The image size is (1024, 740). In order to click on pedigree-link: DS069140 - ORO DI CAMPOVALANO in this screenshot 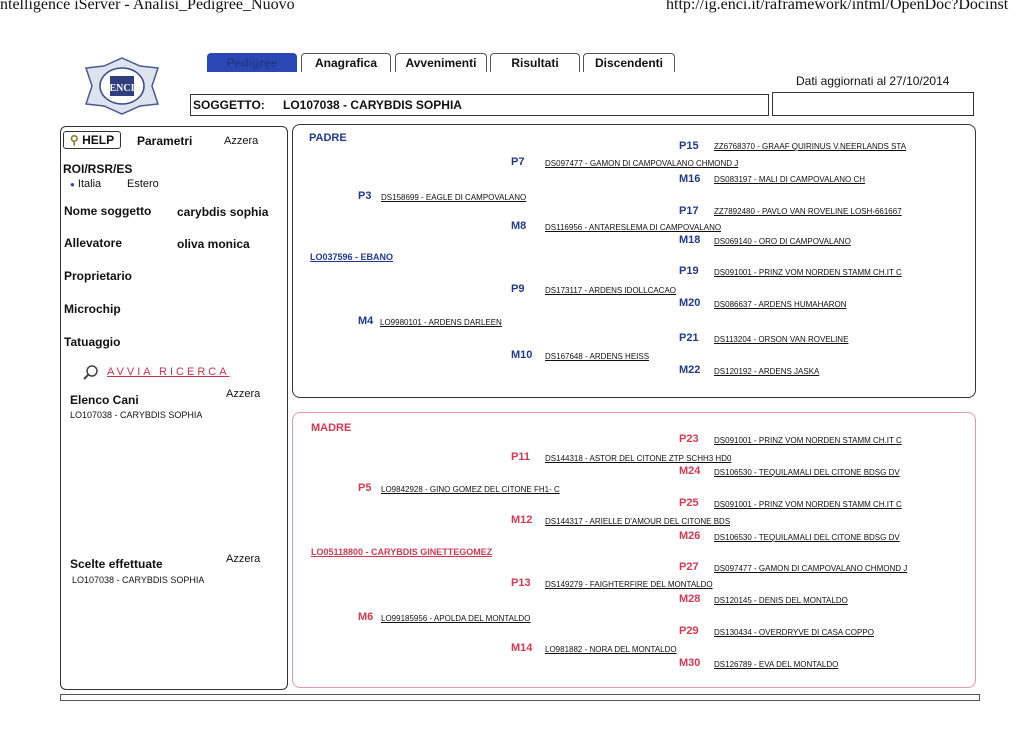, I will do `click(782, 241)`.